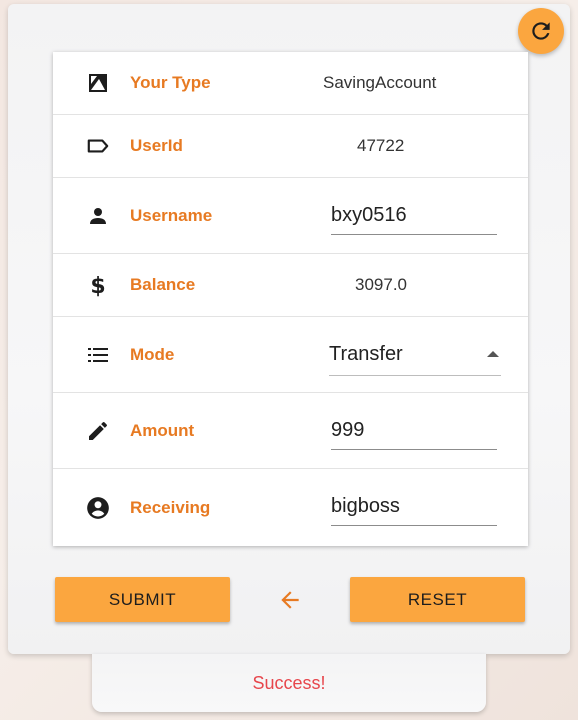 The width and height of the screenshot is (578, 720). Describe the element at coordinates (290, 83) in the screenshot. I see `row-your-type: Your Type SavingAccount` at that location.